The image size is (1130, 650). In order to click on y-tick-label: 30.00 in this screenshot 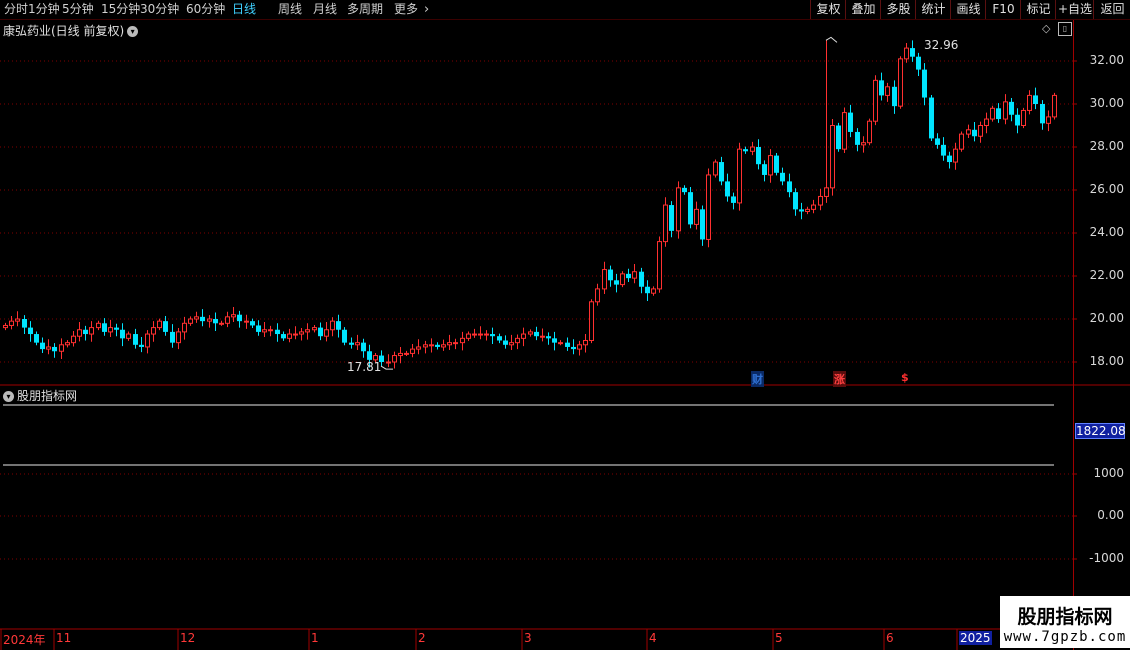, I will do `click(1106, 103)`.